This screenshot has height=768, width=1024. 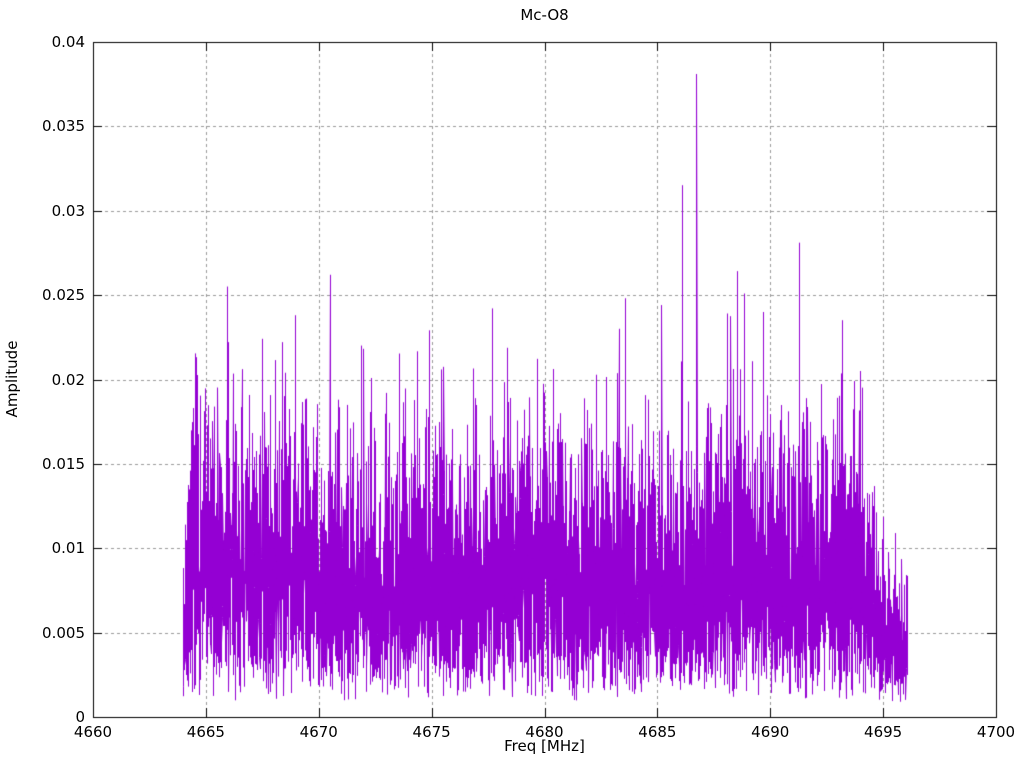 I want to click on y-tick-label: 0, so click(x=80, y=717).